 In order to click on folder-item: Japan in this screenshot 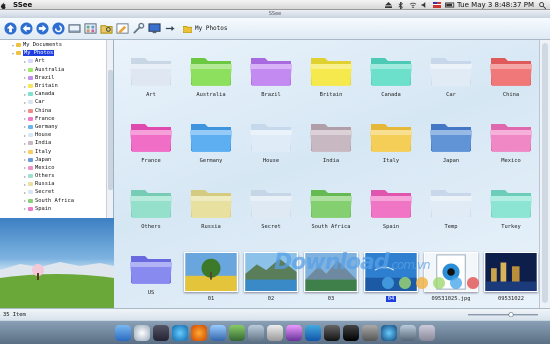, I will do `click(451, 143)`.